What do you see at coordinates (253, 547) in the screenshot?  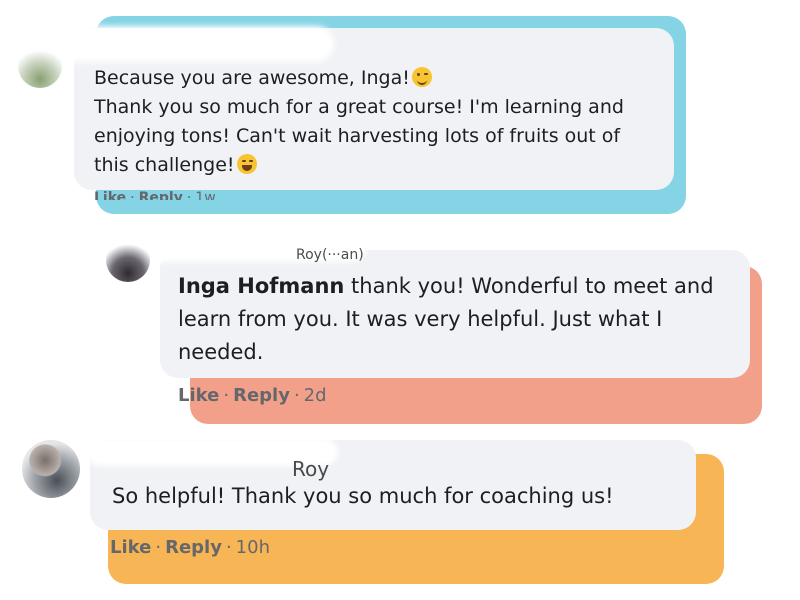 I see `timestamp: 10h` at bounding box center [253, 547].